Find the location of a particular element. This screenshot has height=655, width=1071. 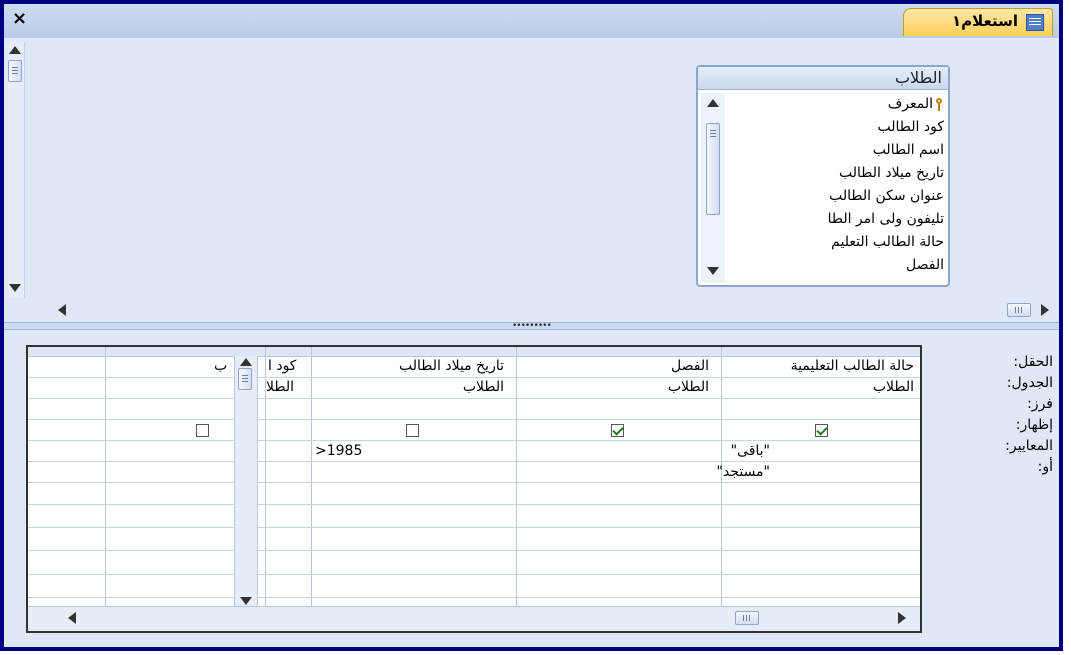

row-label-or: أو: is located at coordinates (1045, 467).